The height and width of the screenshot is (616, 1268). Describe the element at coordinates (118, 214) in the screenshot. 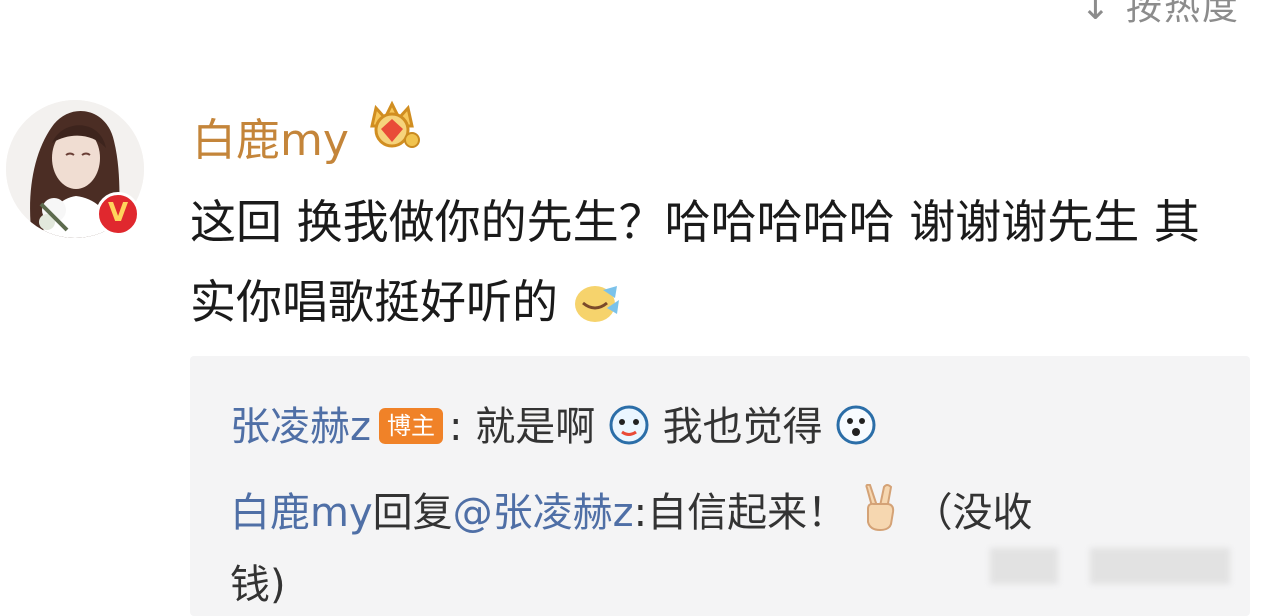

I see `verified-badge: V` at that location.